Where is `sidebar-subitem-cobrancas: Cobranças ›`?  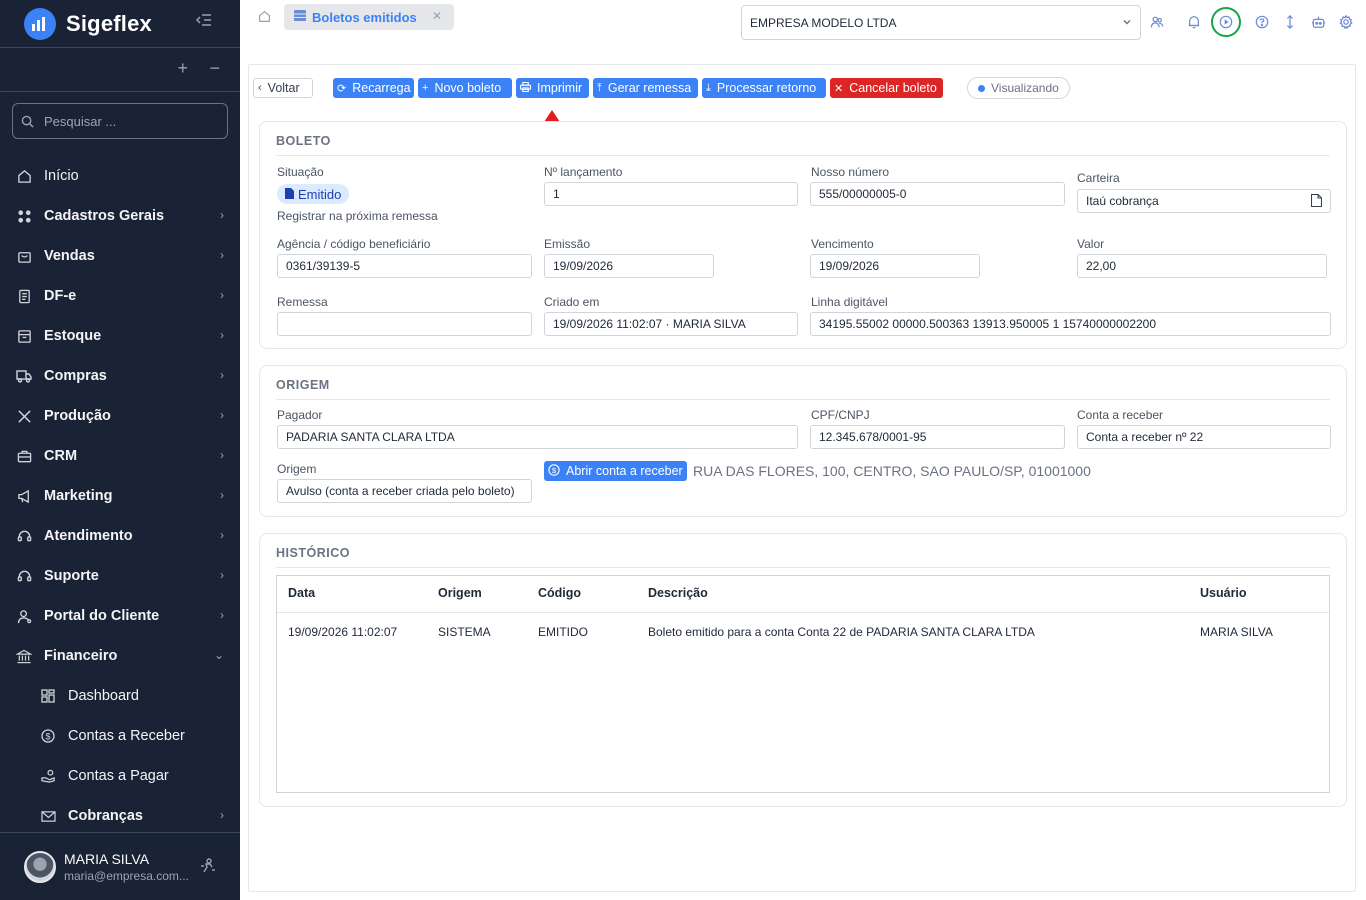
sidebar-subitem-cobrancas: Cobranças › is located at coordinates (120, 816).